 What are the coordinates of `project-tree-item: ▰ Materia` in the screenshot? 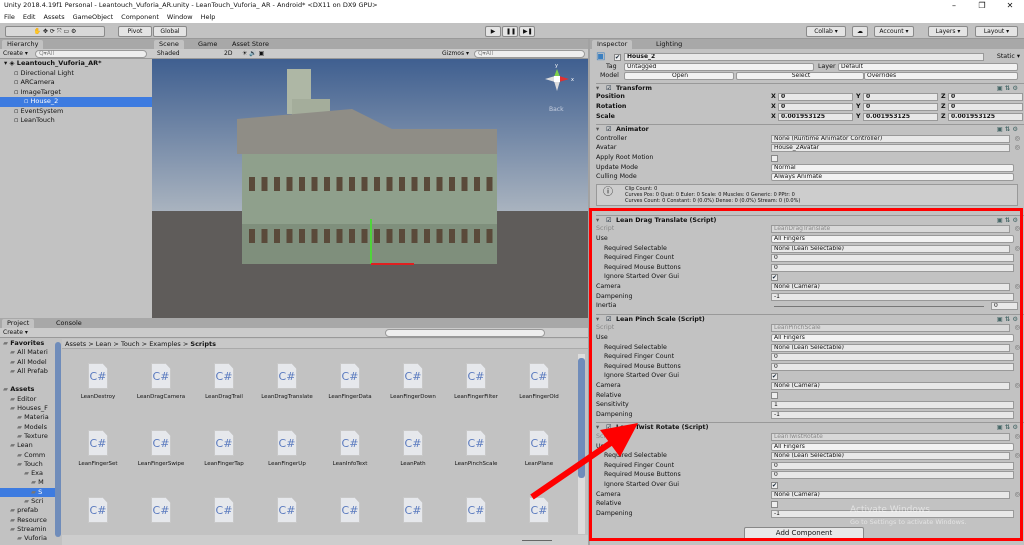 It's located at (28, 417).